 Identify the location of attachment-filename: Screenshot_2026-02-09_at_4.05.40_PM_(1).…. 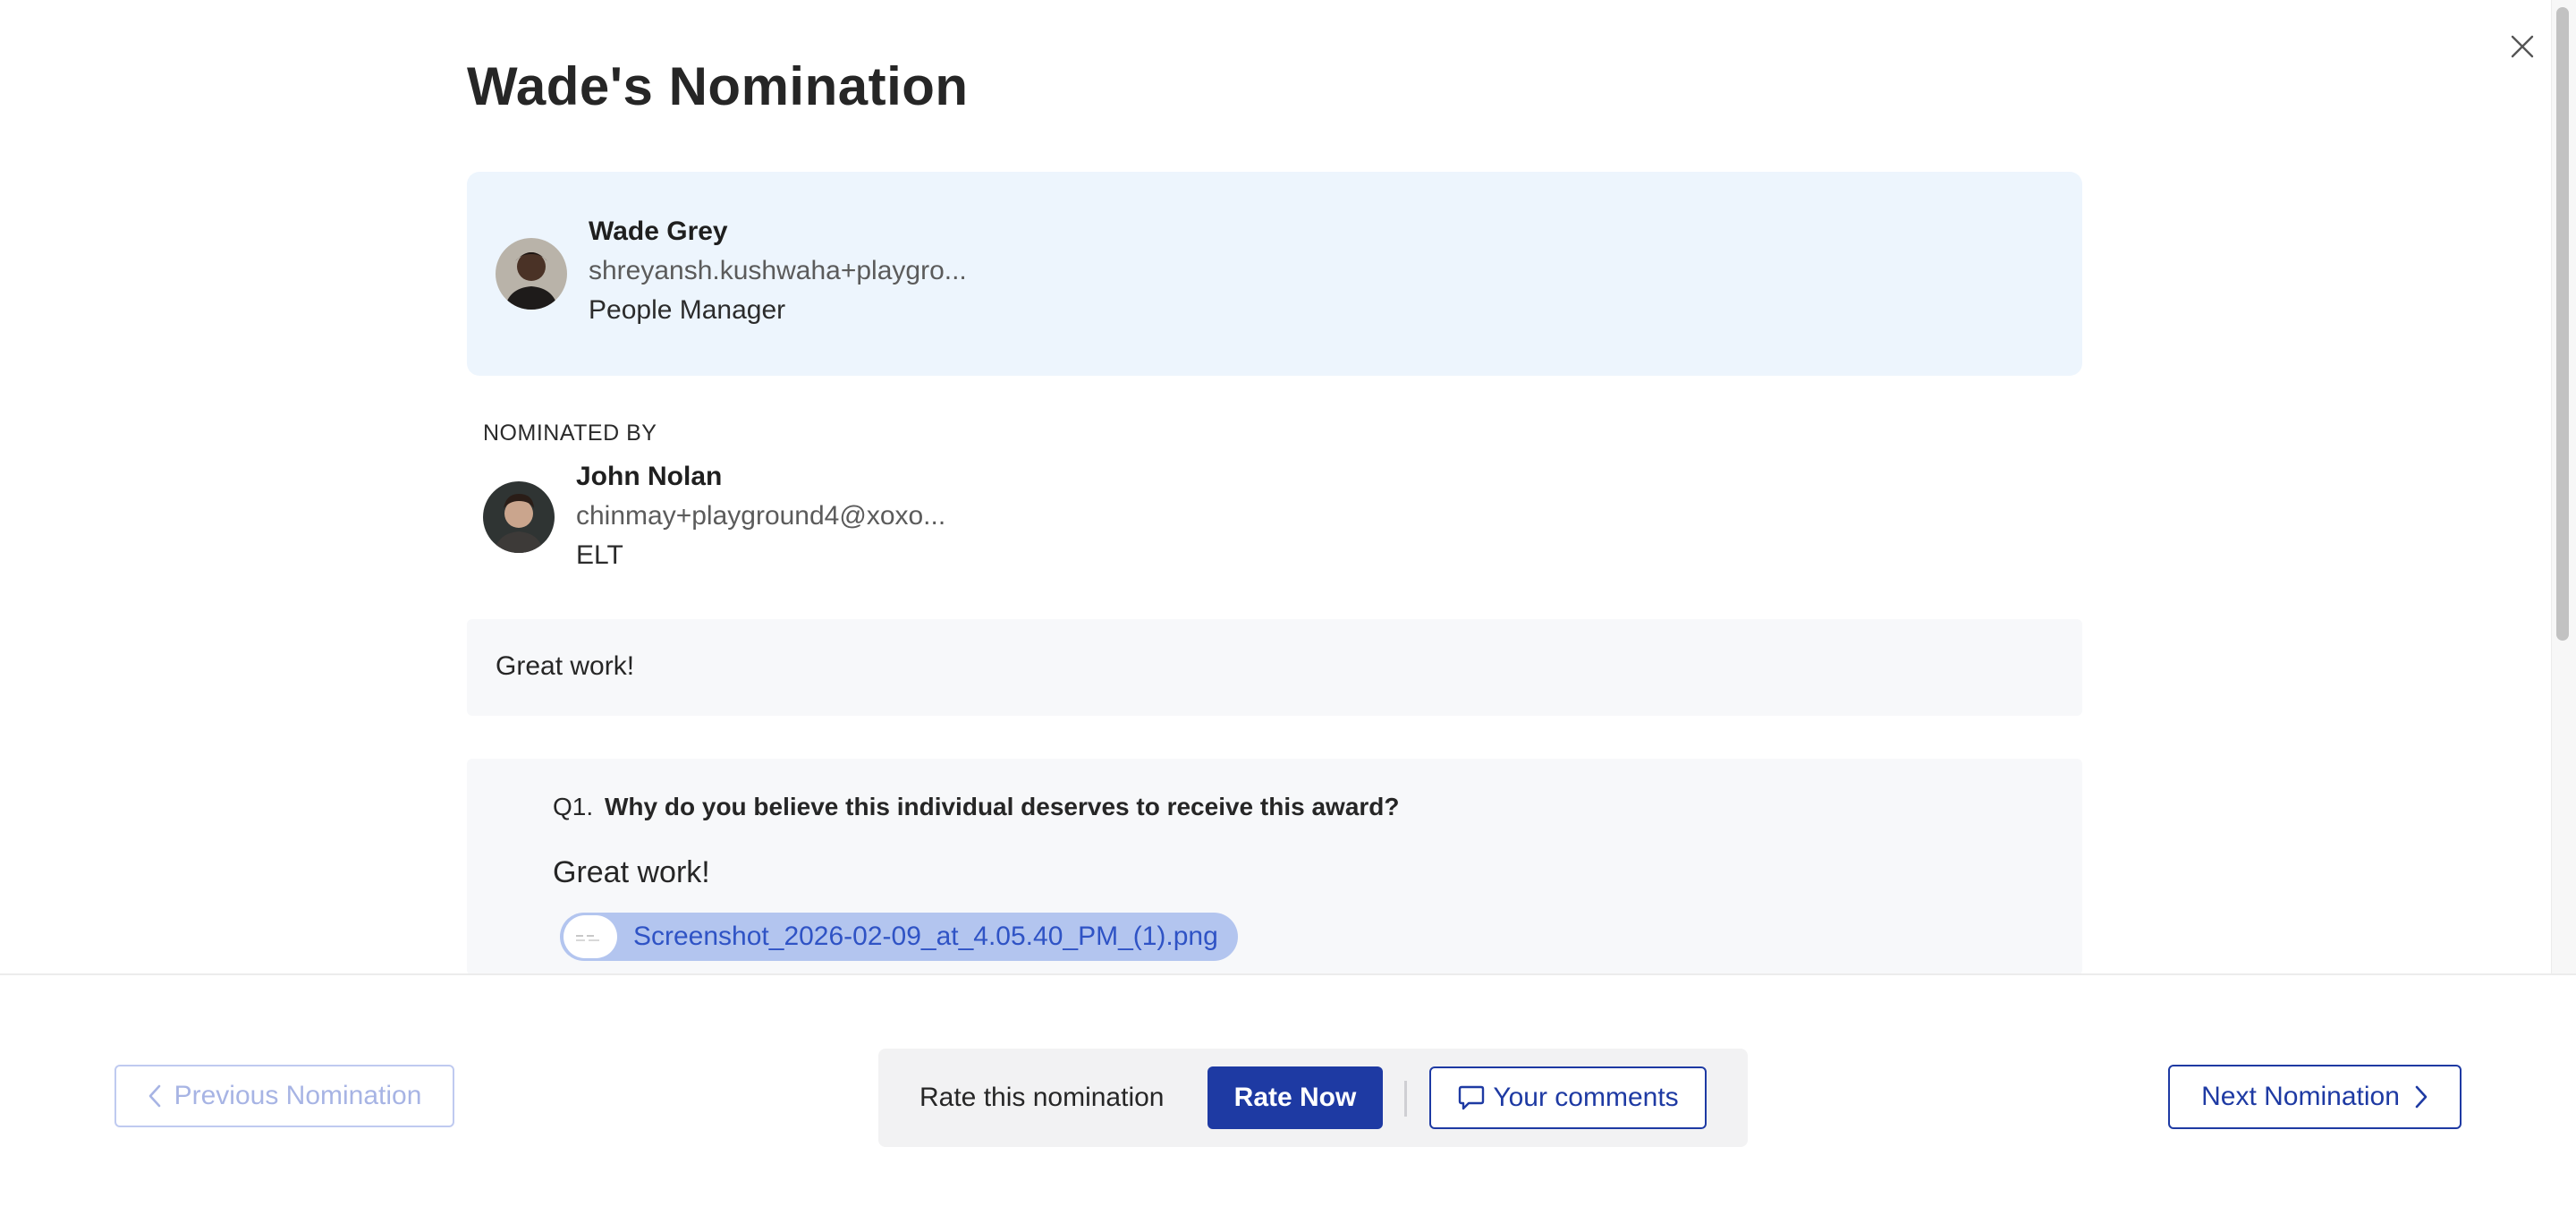
(925, 937).